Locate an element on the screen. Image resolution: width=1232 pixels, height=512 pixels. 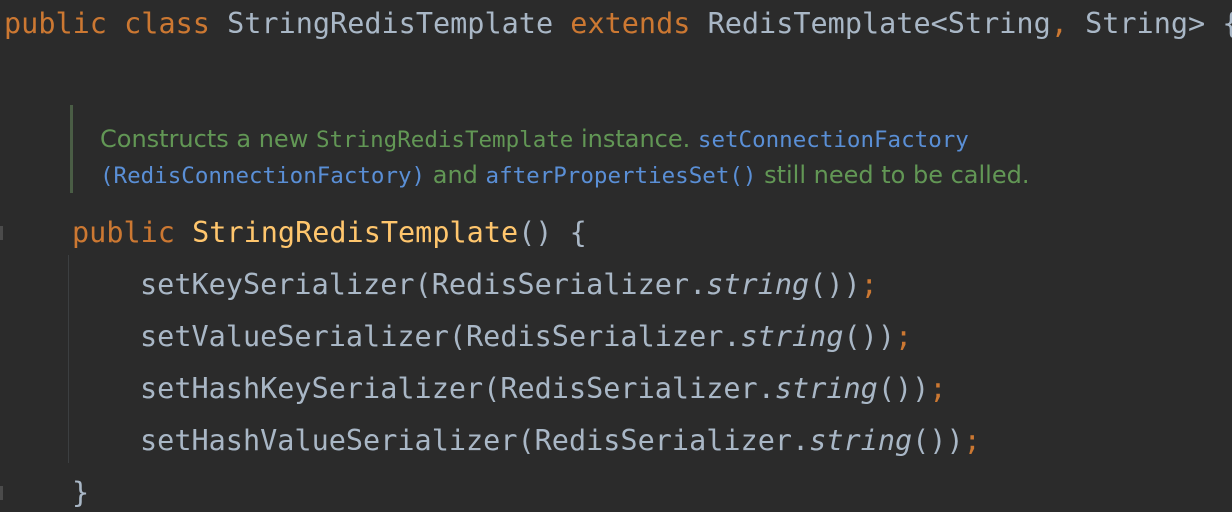
javadoc-code-class: StringRedisTemplate is located at coordinates (444, 140).